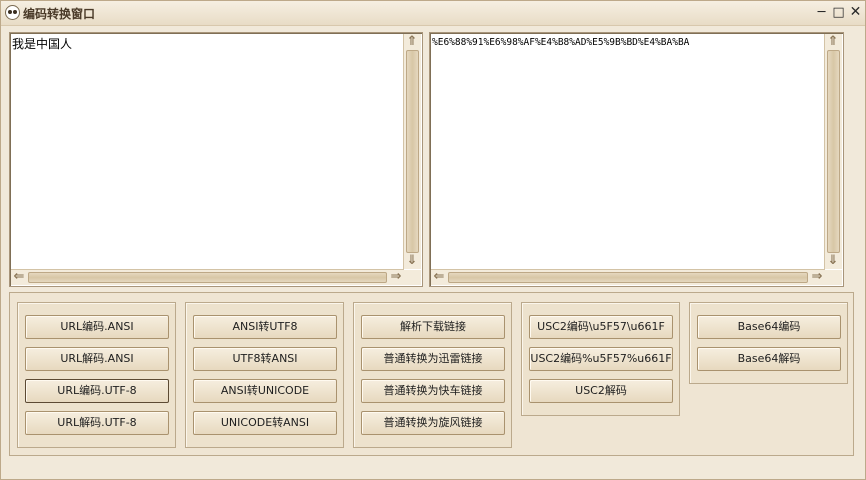 The height and width of the screenshot is (480, 866). Describe the element at coordinates (59, 14) in the screenshot. I see `window-title: 编码转换窗口` at that location.